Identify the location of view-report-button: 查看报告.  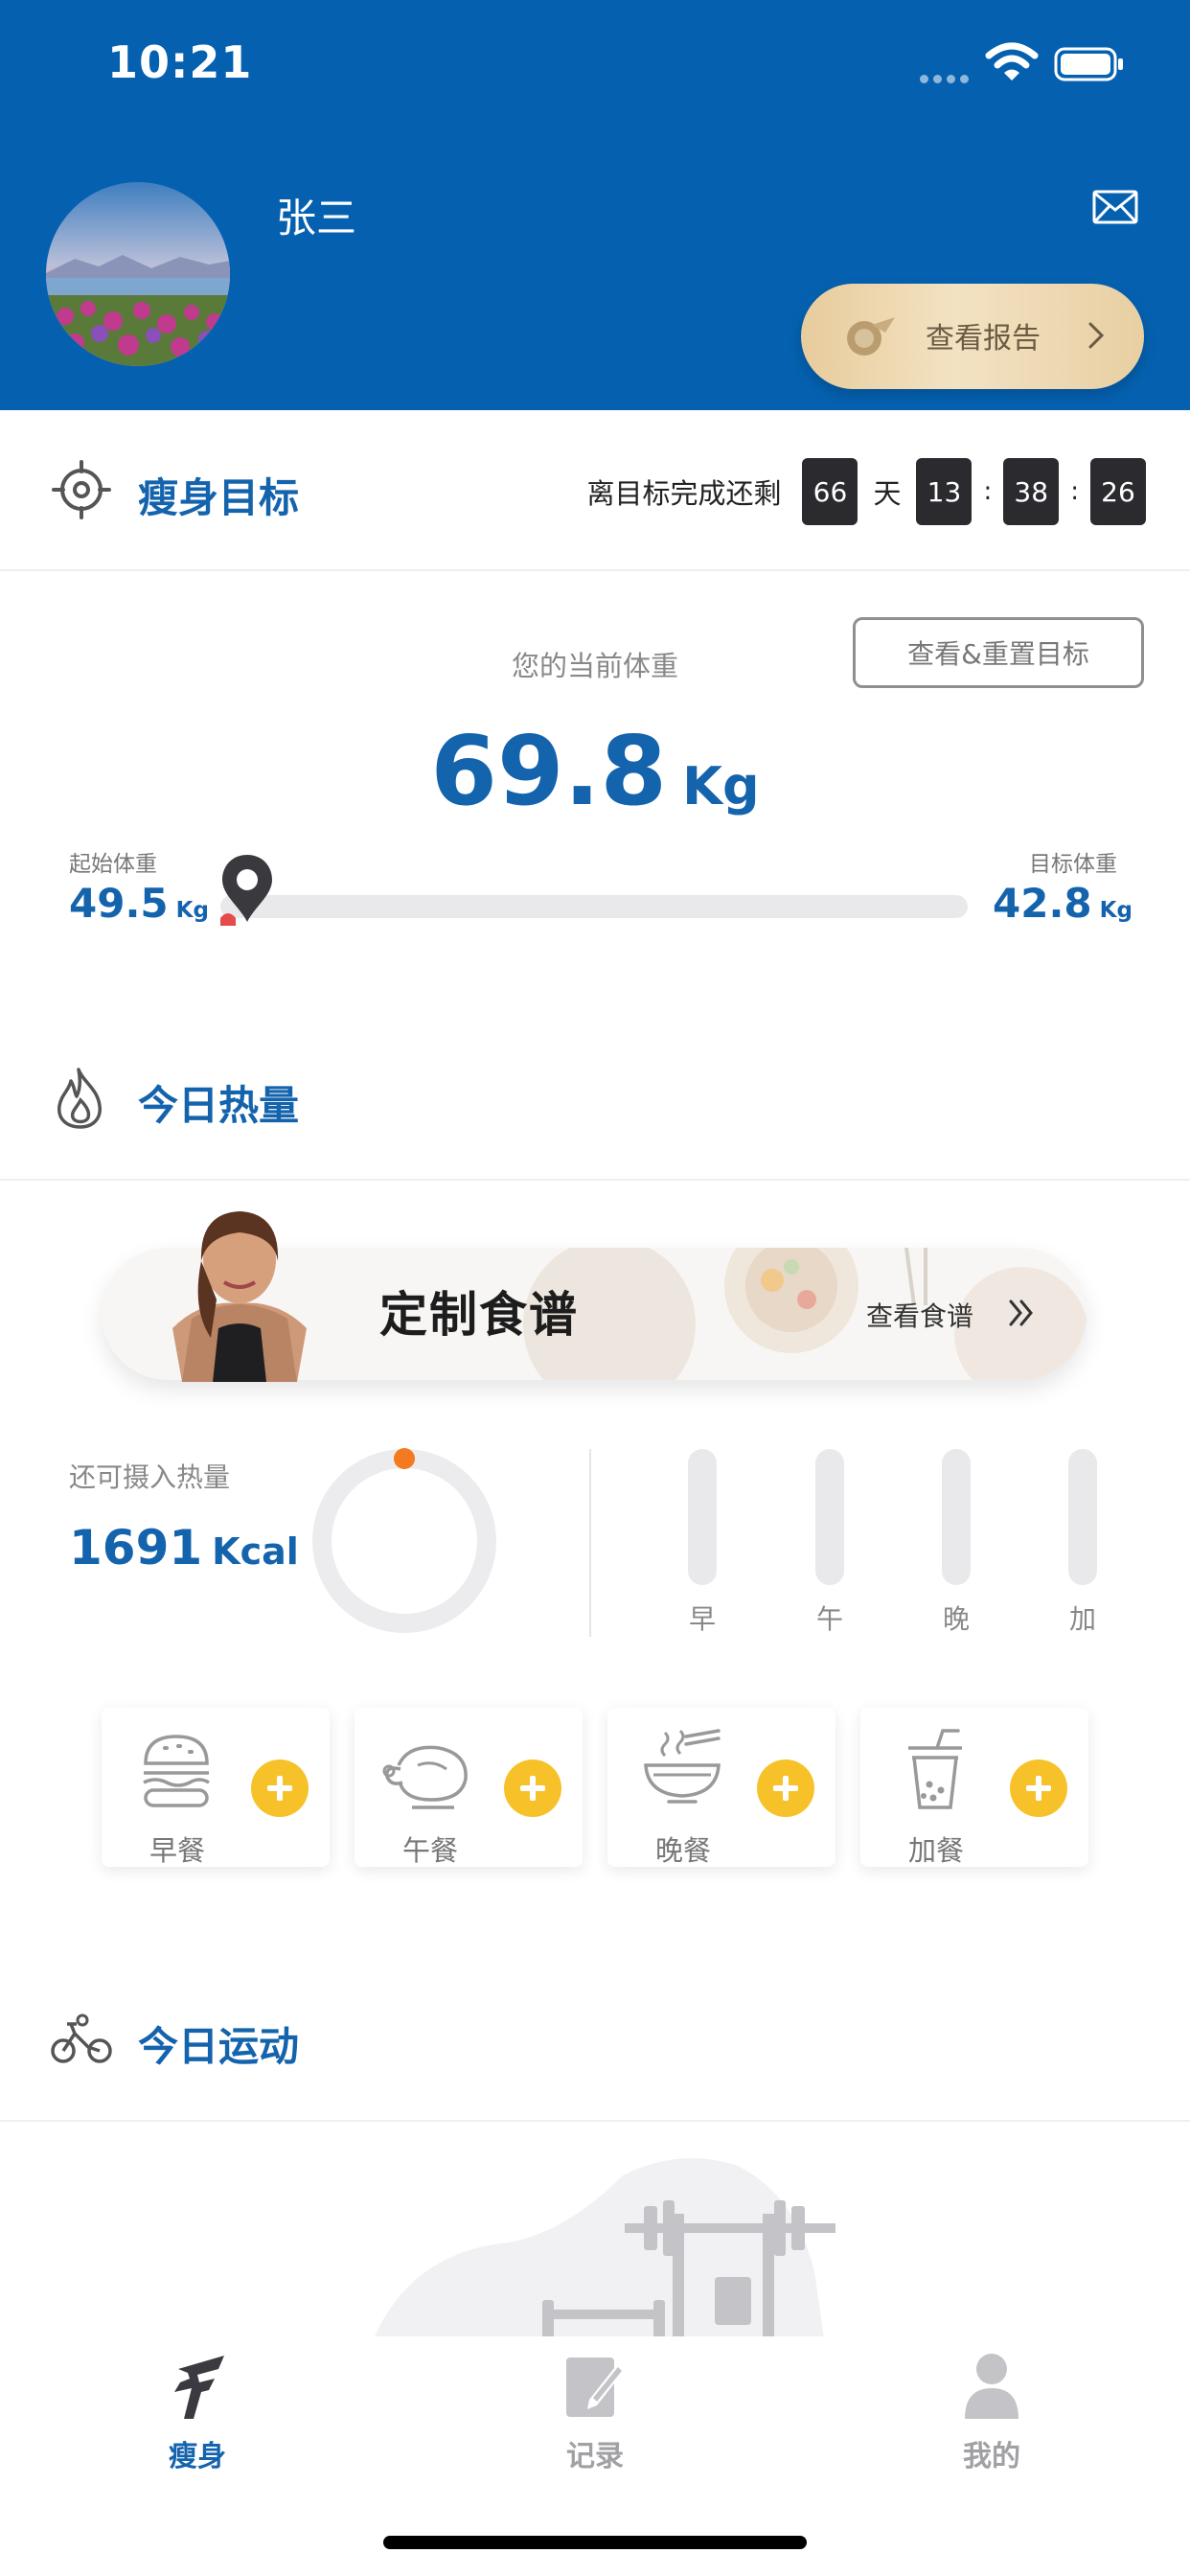
(973, 336).